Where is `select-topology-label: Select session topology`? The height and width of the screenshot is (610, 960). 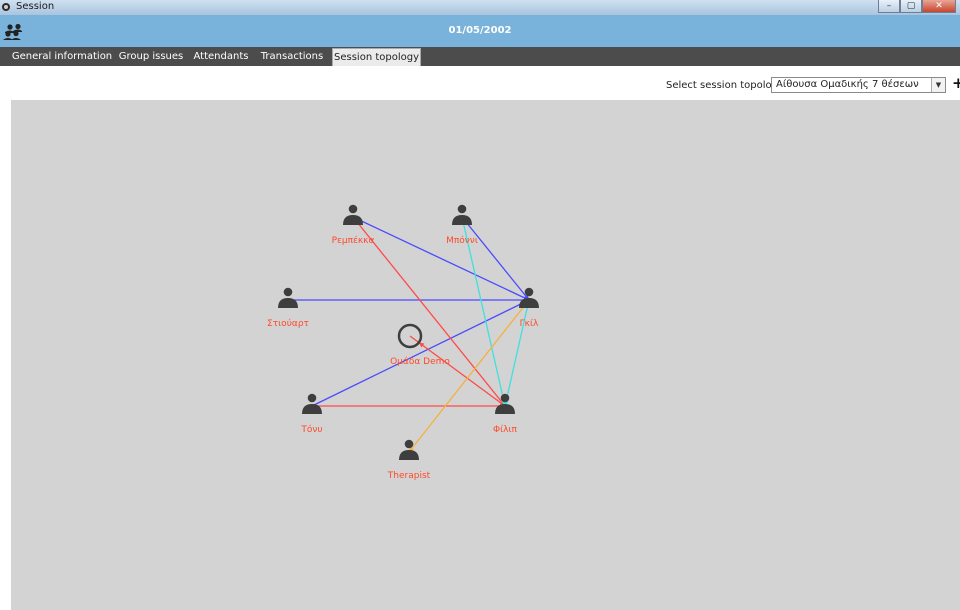 select-topology-label: Select session topology is located at coordinates (725, 85).